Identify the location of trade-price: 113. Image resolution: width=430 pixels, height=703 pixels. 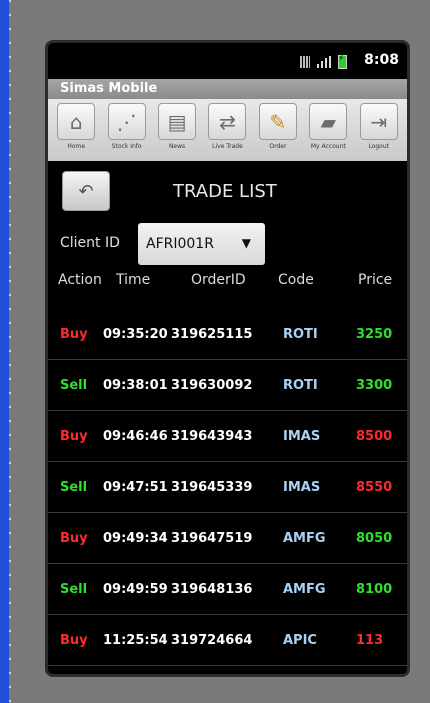
(370, 640).